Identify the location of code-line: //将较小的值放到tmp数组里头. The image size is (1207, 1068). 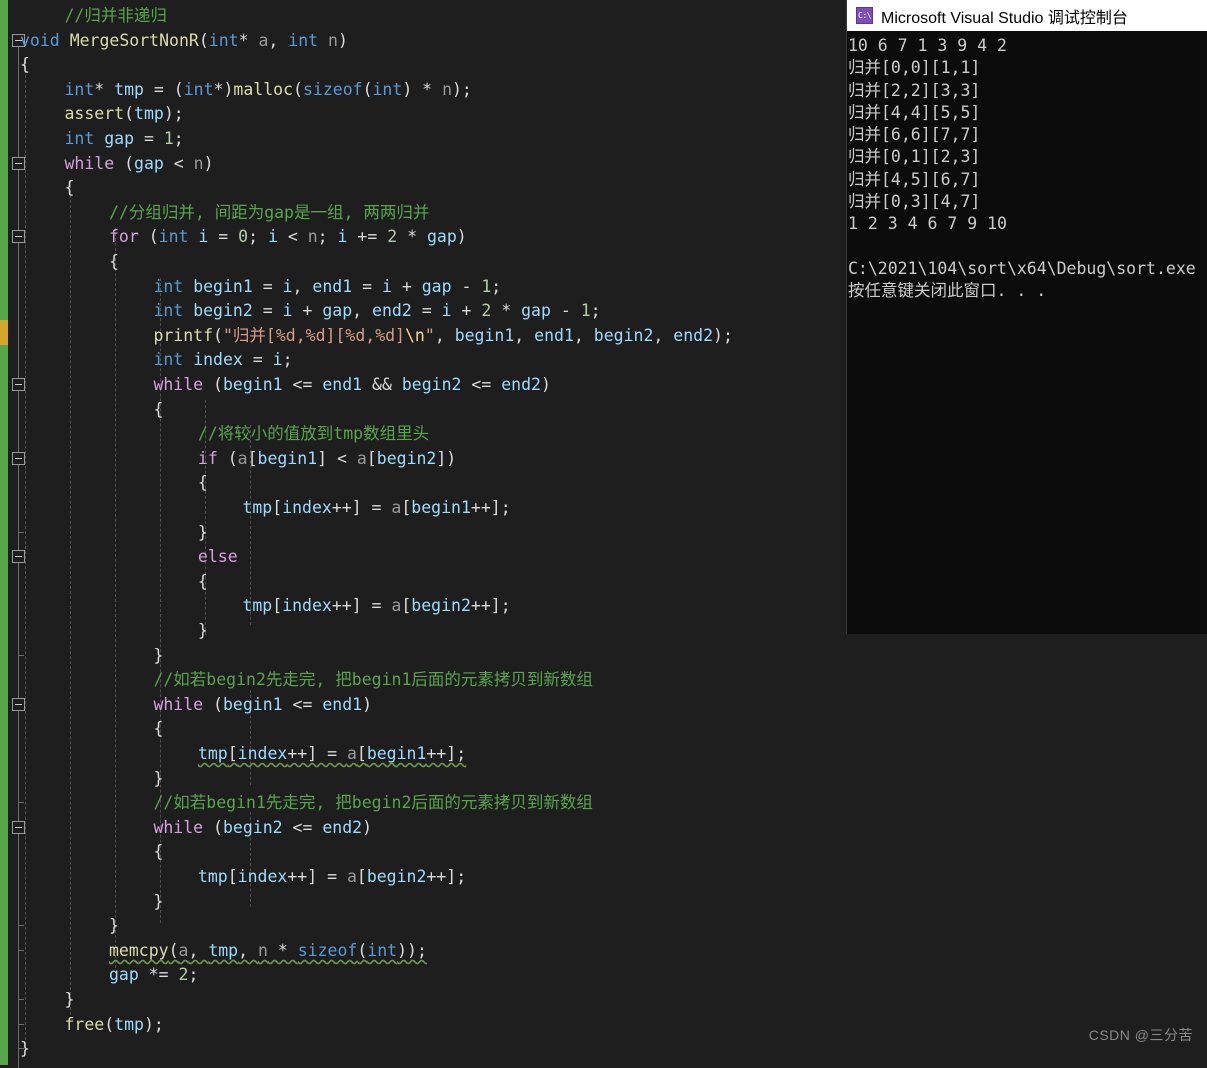
(313, 434).